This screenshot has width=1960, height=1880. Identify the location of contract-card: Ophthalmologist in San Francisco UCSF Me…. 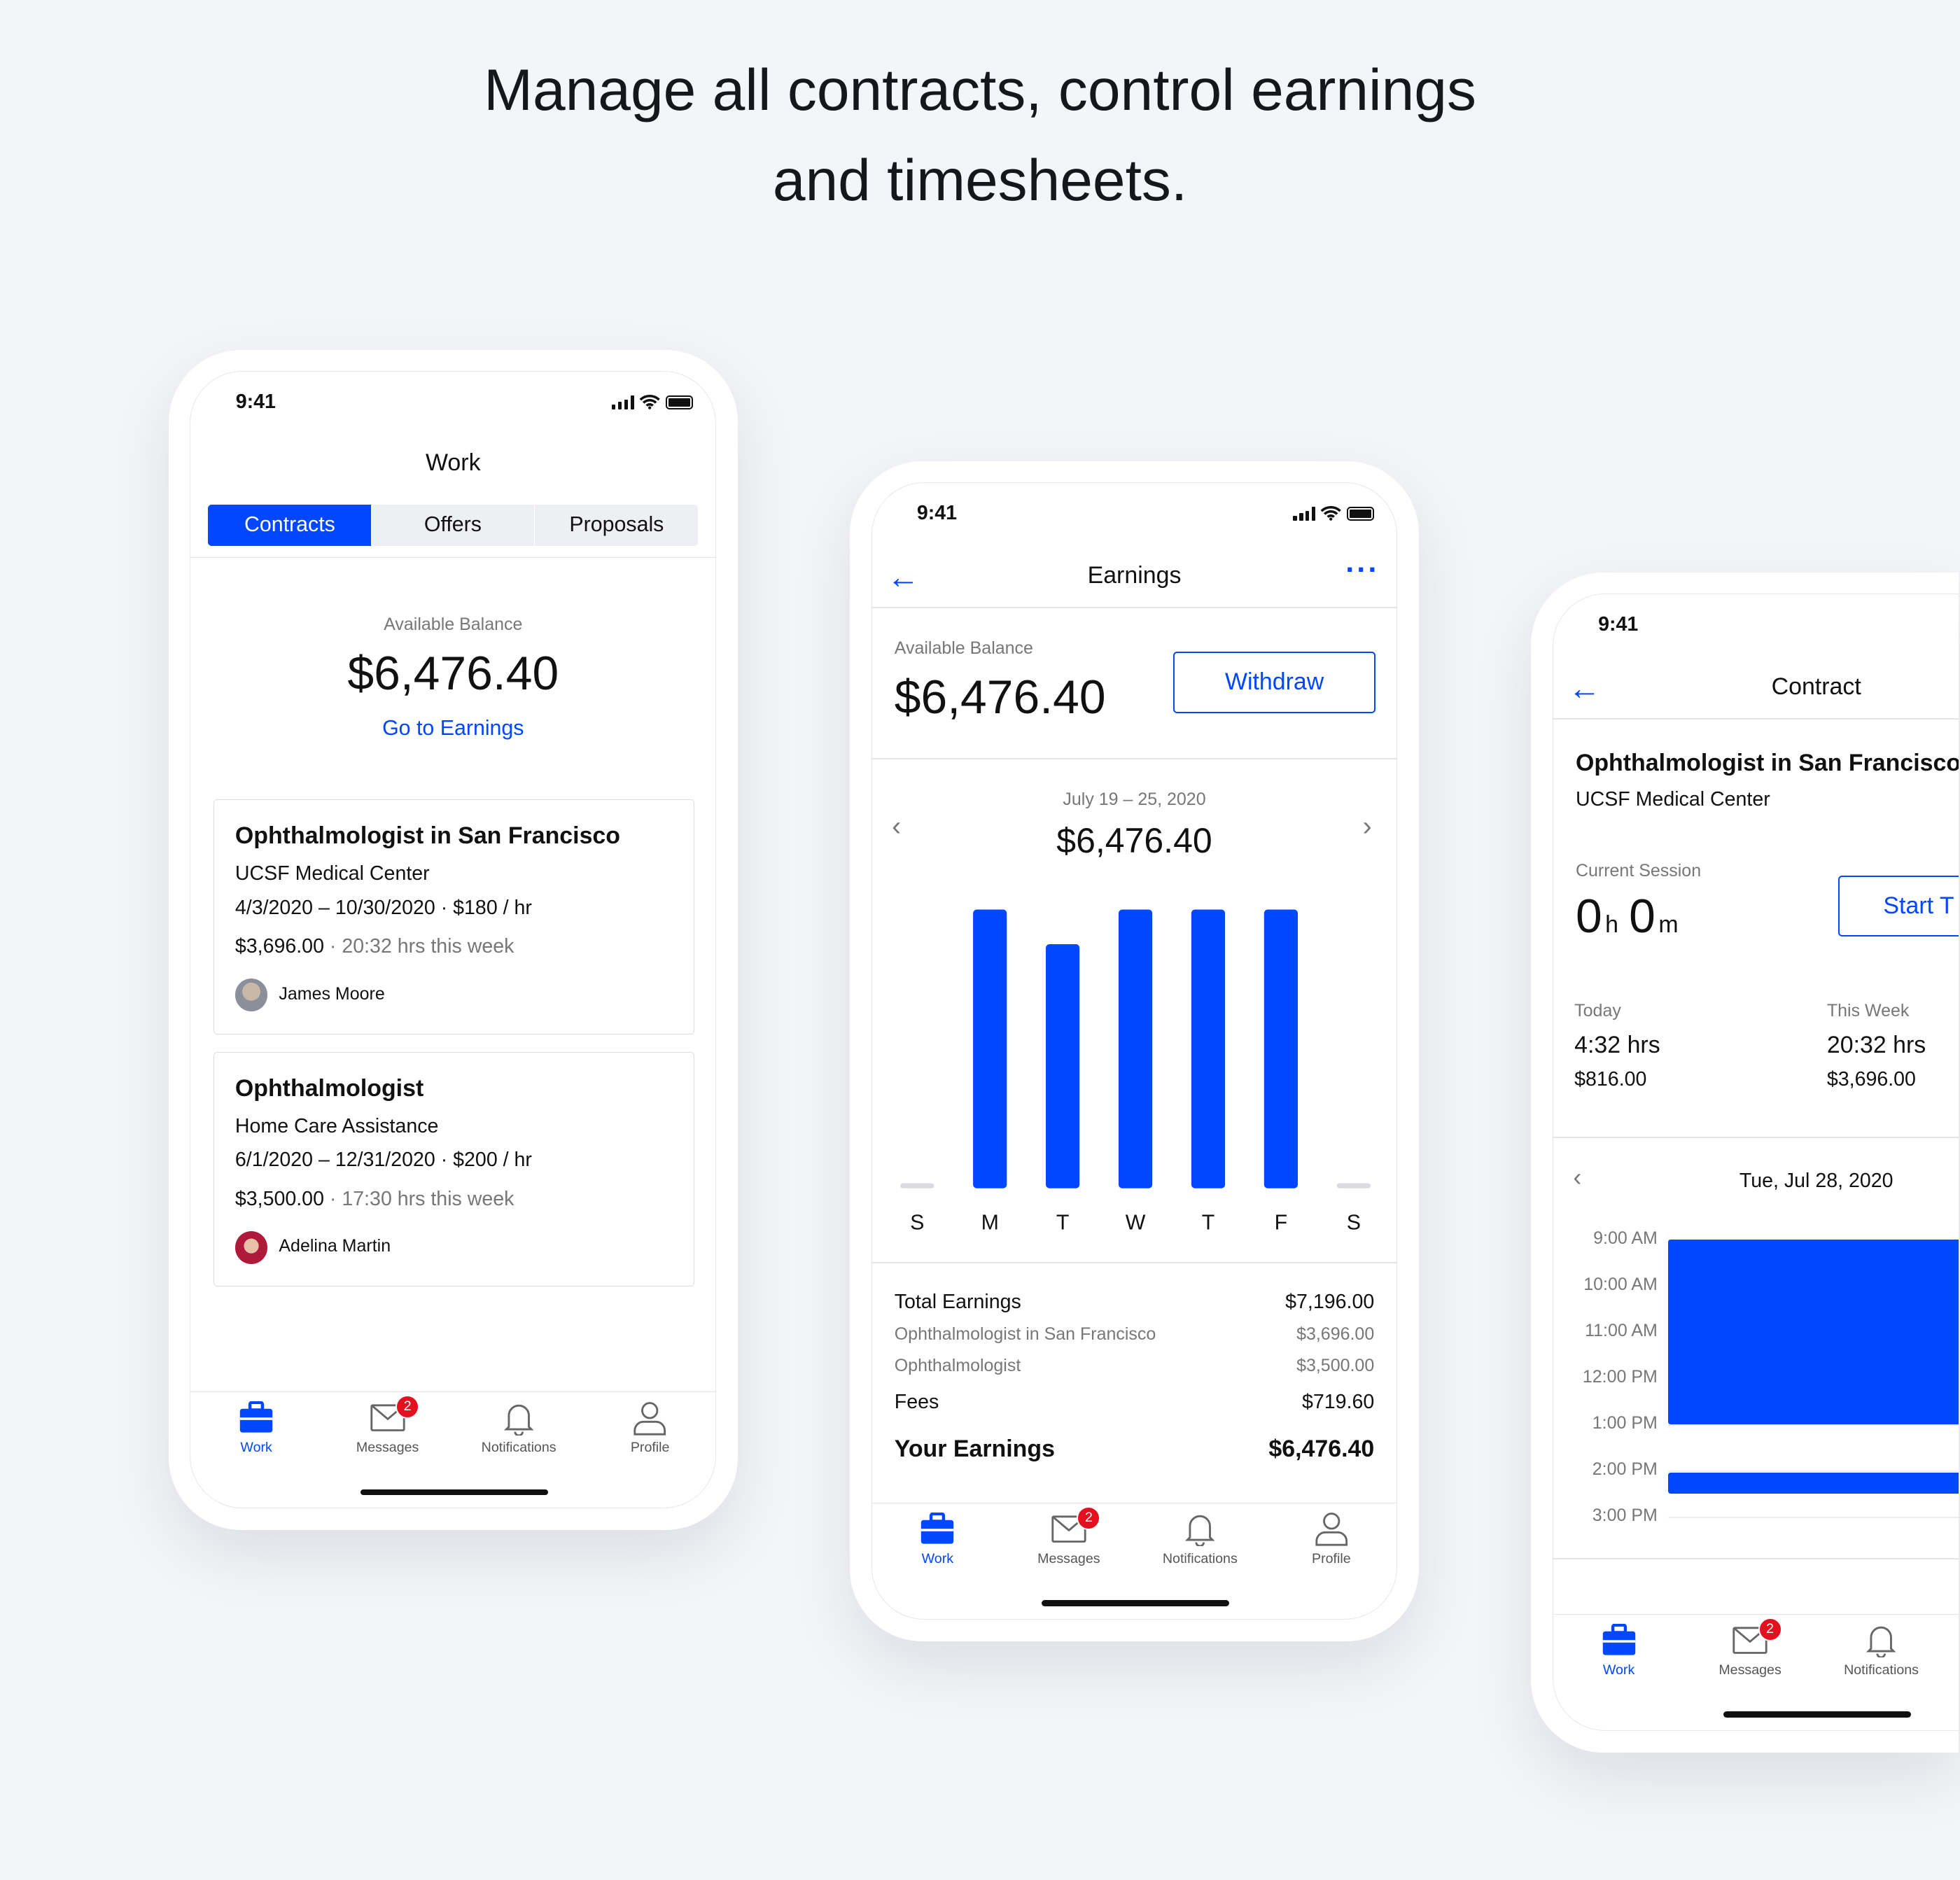
(454, 916).